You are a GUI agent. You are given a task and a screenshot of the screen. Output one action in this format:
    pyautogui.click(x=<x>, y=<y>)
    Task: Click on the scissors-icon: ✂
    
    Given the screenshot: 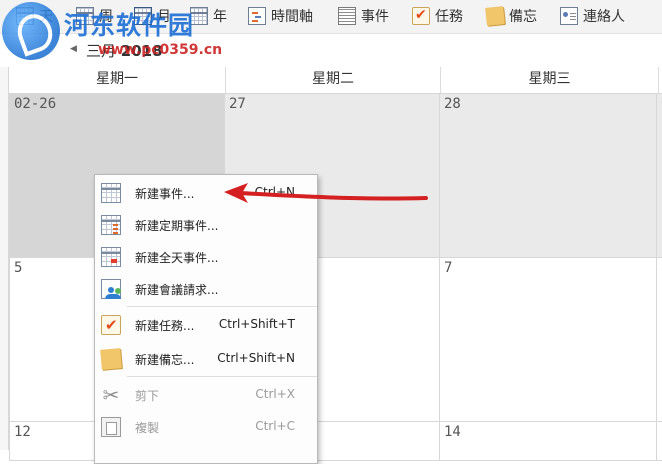 What is the action you would take?
    pyautogui.click(x=111, y=395)
    